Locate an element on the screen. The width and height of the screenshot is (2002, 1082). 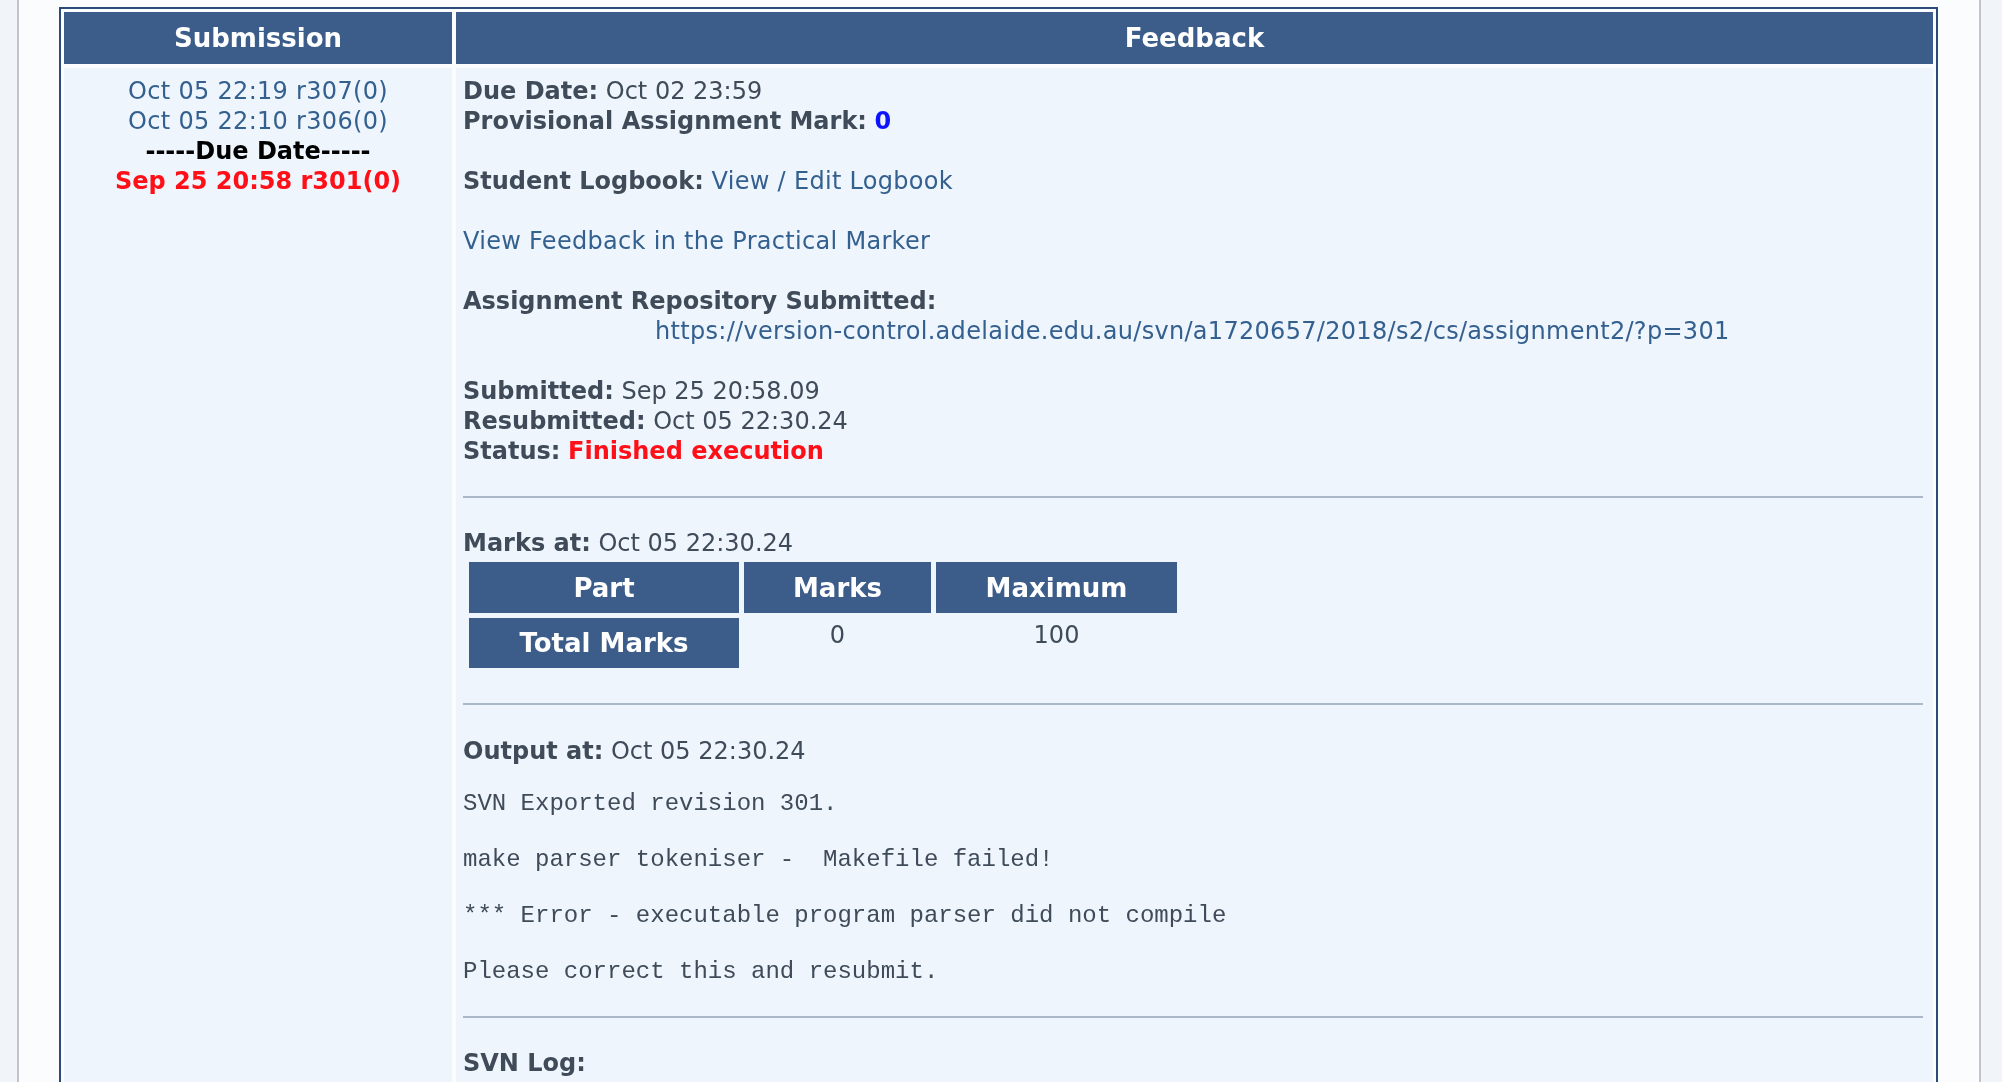
row-header: Total Marks is located at coordinates (604, 643).